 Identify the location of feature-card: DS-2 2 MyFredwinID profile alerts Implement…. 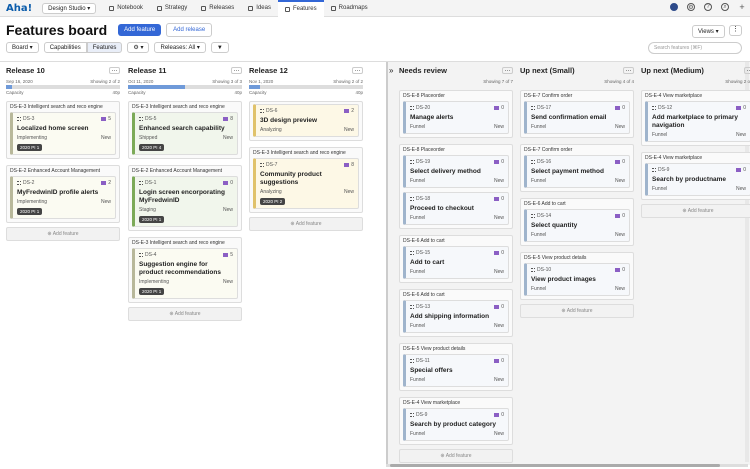
(63, 197).